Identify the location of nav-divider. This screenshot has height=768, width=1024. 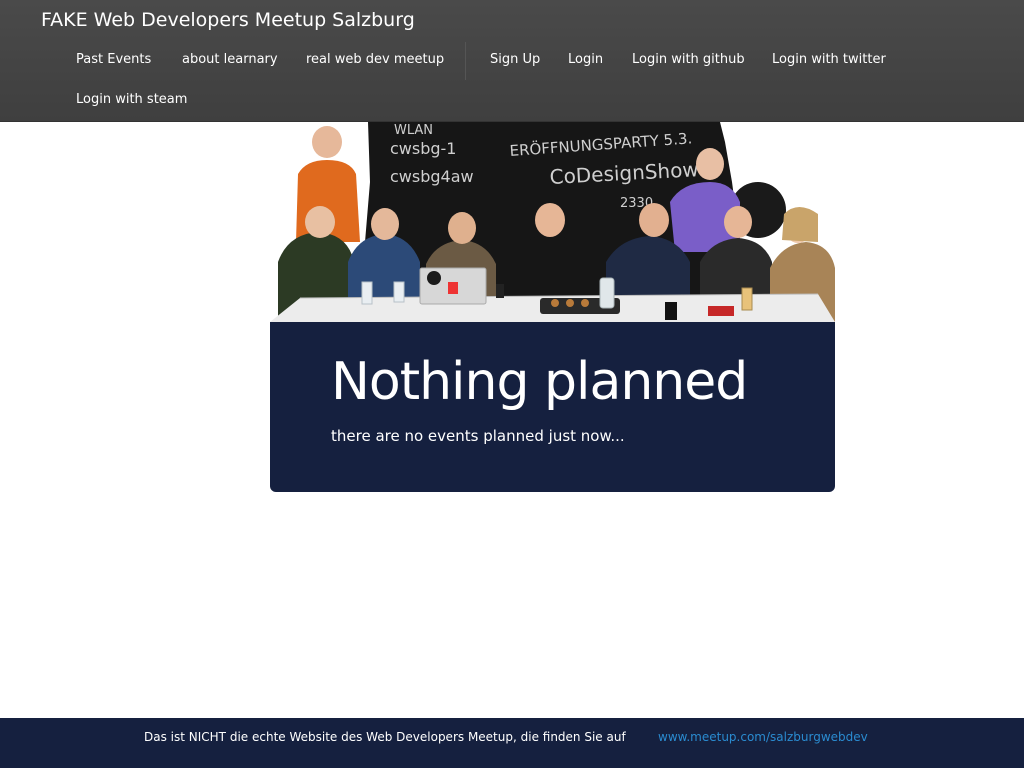
(465, 61).